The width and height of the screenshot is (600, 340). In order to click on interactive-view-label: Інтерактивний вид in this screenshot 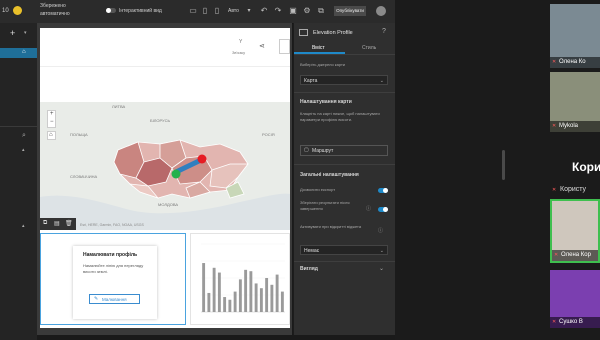, I will do `click(140, 11)`.